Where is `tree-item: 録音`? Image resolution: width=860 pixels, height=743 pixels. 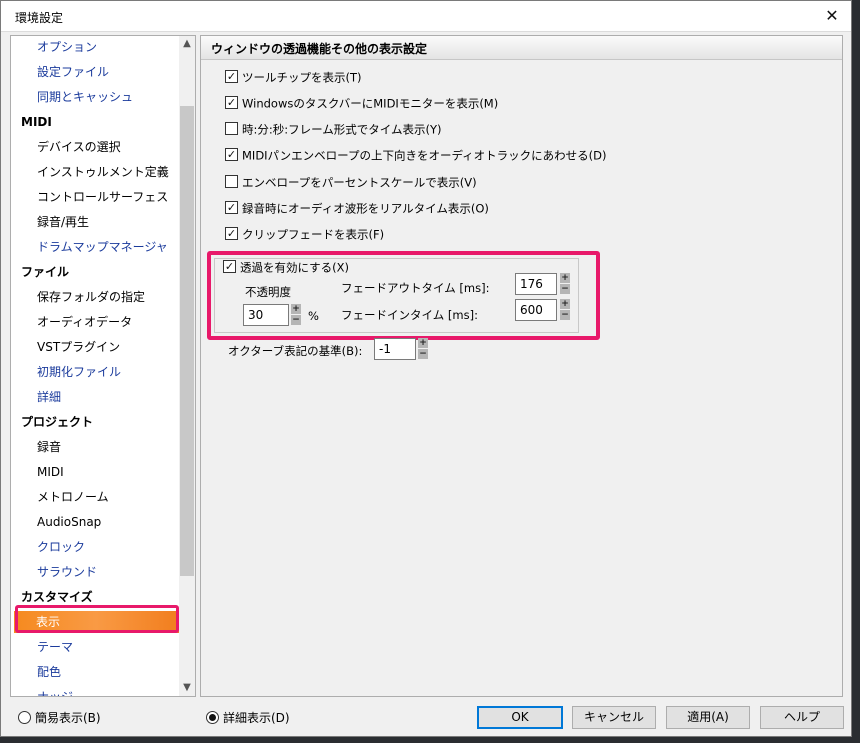
tree-item: 録音 is located at coordinates (95, 447).